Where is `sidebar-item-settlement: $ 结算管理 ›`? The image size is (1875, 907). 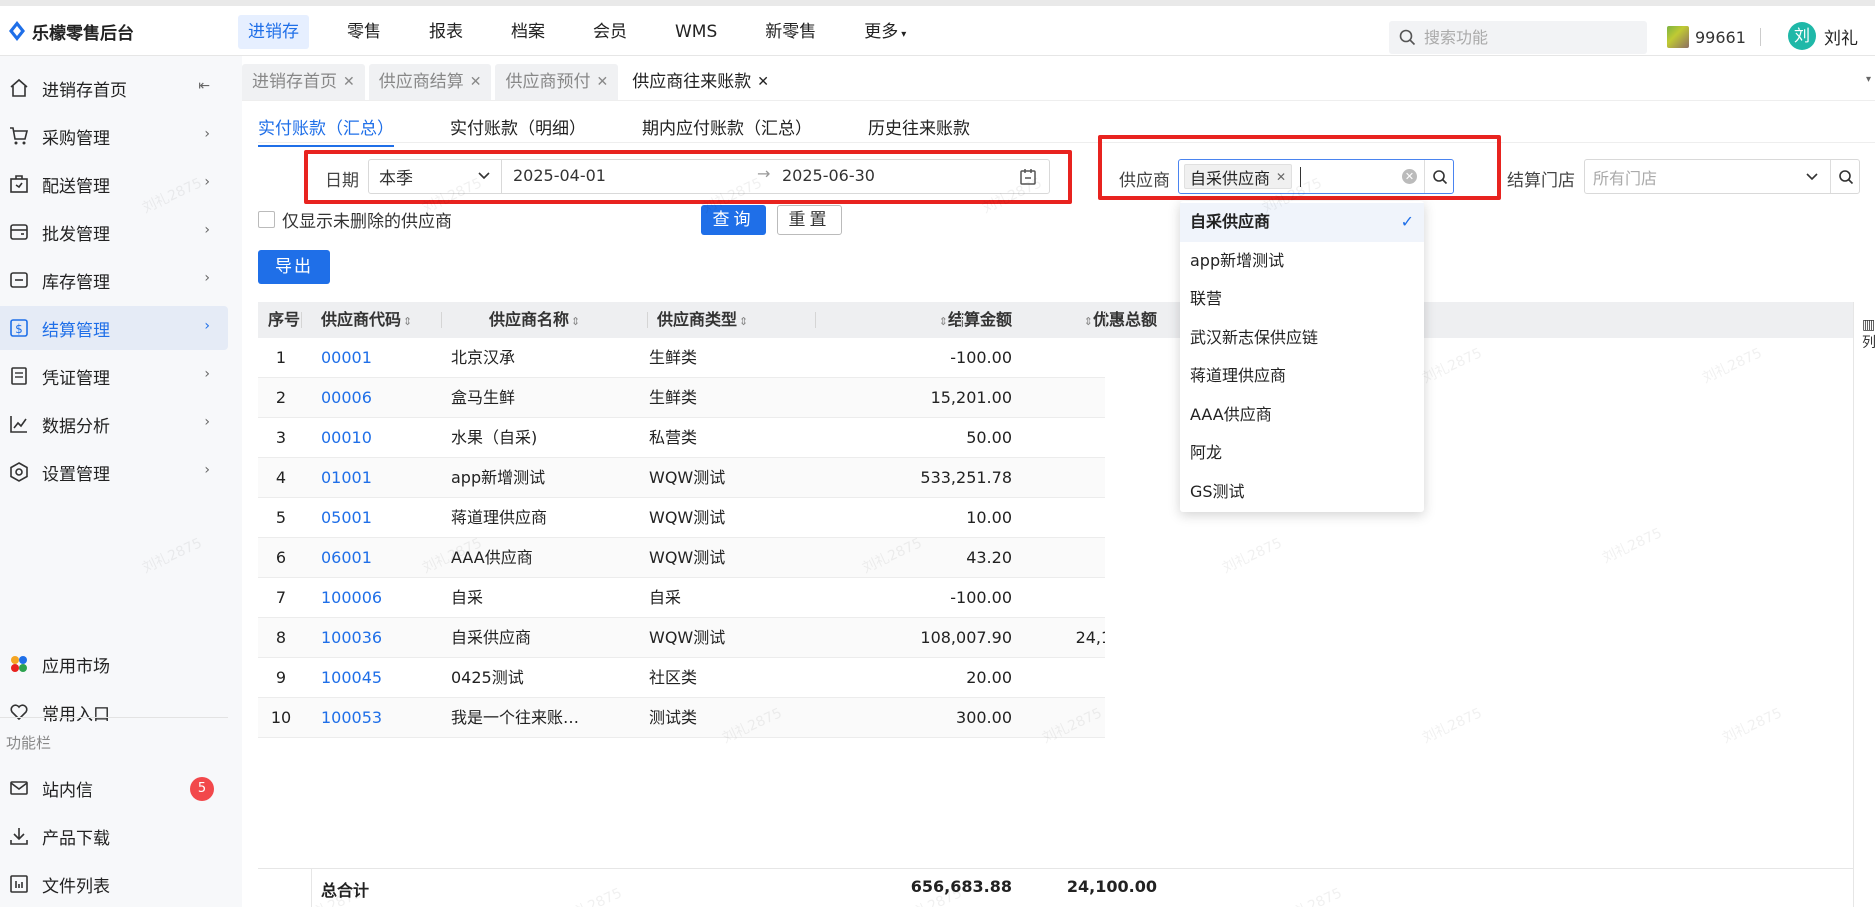
sidebar-item-settlement: $ 结算管理 › is located at coordinates (114, 328).